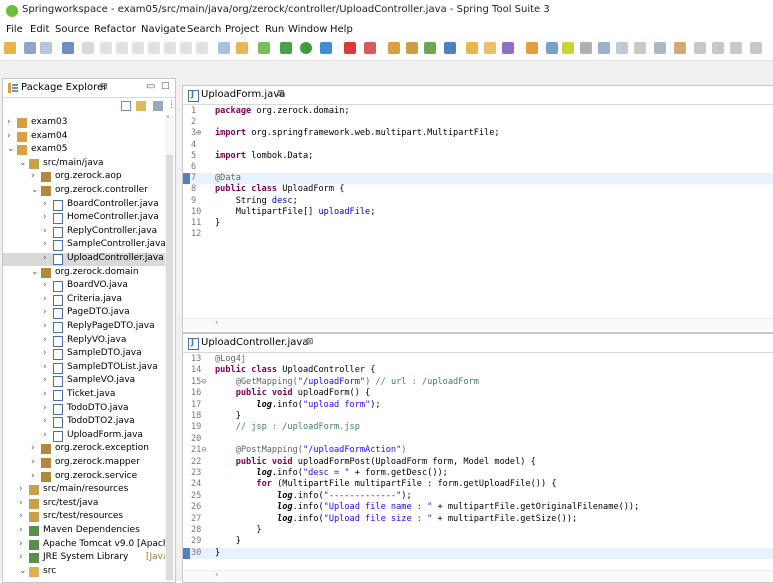 This screenshot has height=583, width=773. I want to click on block-selection-icon, so click(604, 48).